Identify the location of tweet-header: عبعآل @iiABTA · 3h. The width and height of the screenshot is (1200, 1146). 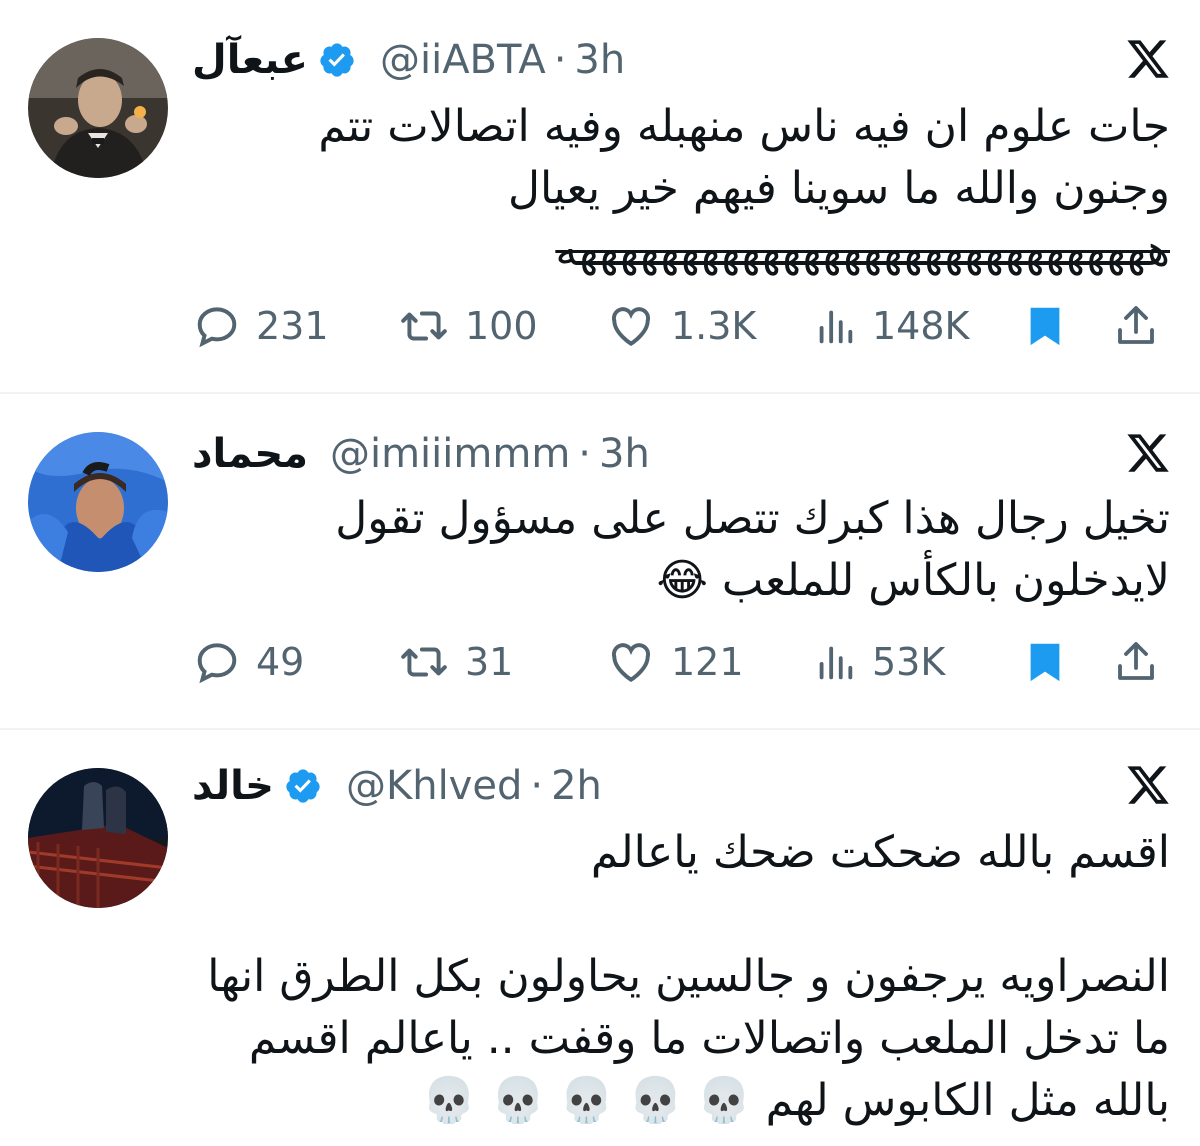
(408, 60).